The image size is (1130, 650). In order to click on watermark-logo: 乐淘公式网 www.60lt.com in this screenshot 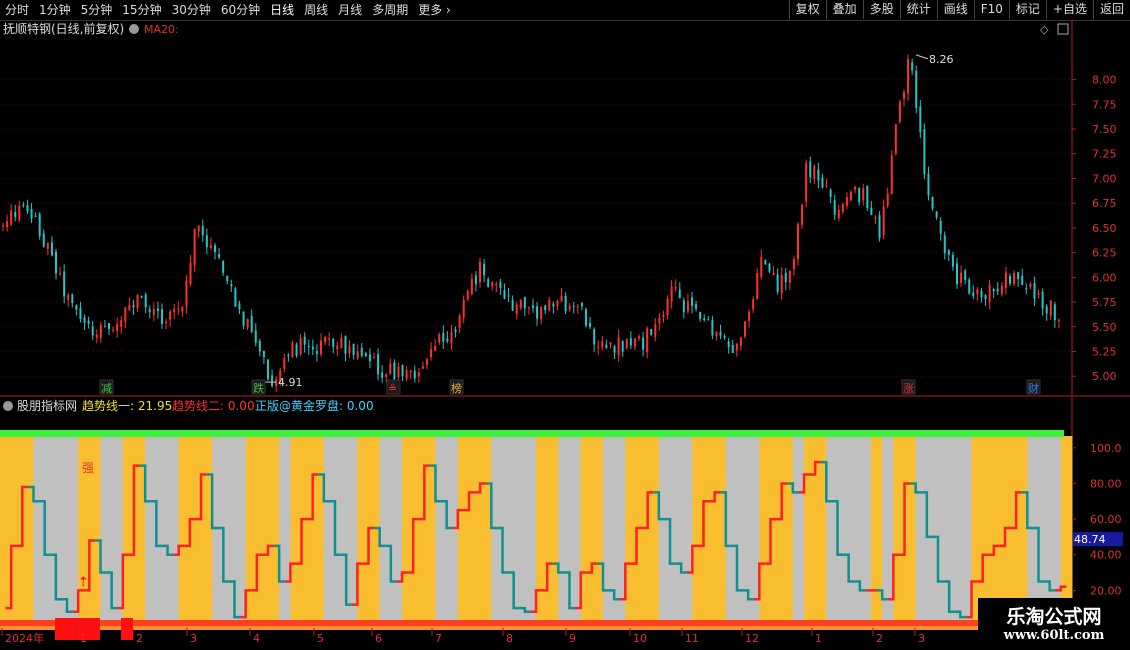, I will do `click(1054, 624)`.